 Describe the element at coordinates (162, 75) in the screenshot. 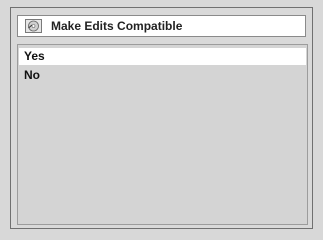

I see `option-no: No` at that location.